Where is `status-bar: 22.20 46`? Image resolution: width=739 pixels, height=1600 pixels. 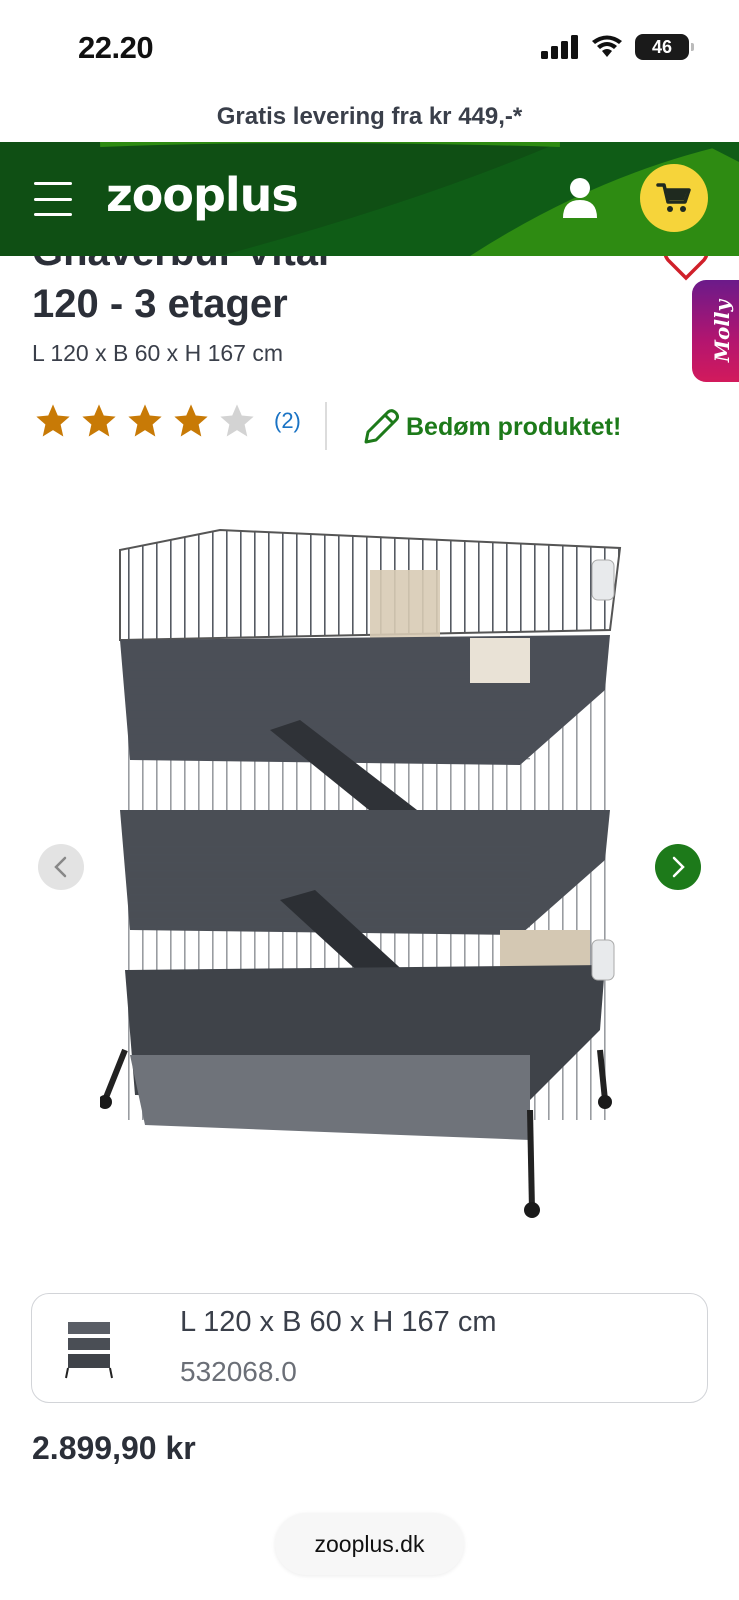
status-bar: 22.20 46 is located at coordinates (369, 46).